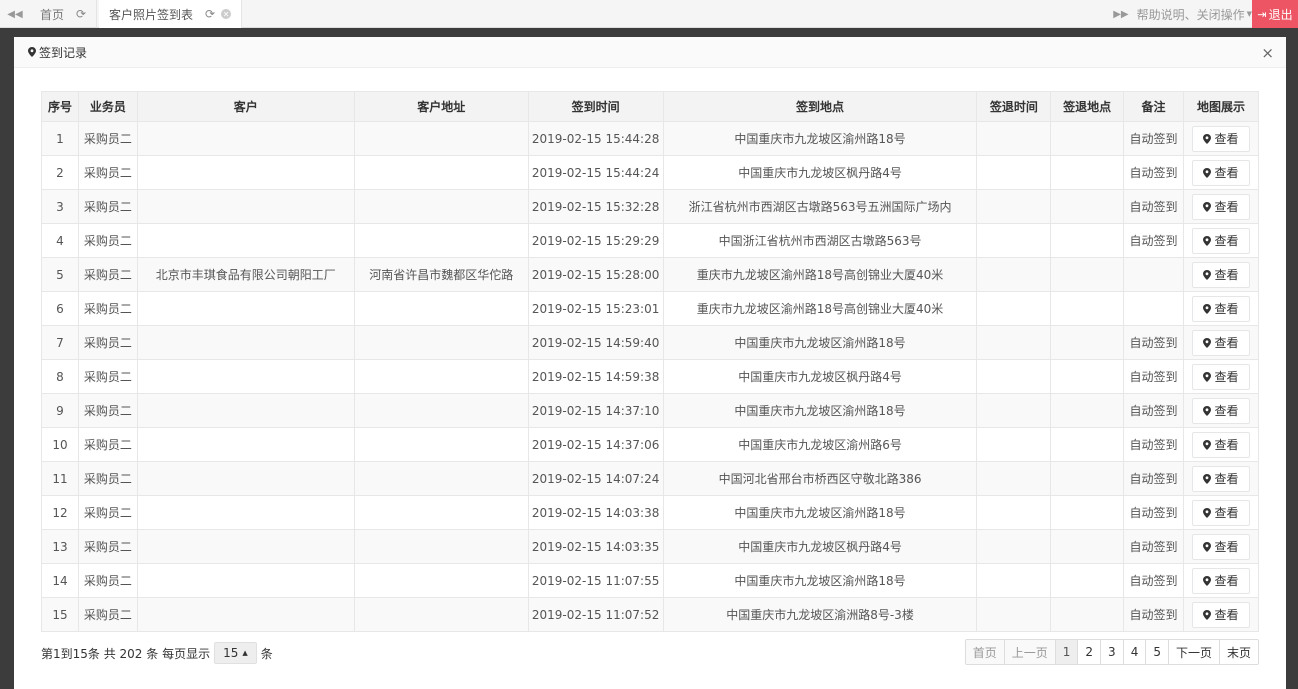 The image size is (1298, 689). I want to click on tab-home: 首页 ⟳, so click(64, 14).